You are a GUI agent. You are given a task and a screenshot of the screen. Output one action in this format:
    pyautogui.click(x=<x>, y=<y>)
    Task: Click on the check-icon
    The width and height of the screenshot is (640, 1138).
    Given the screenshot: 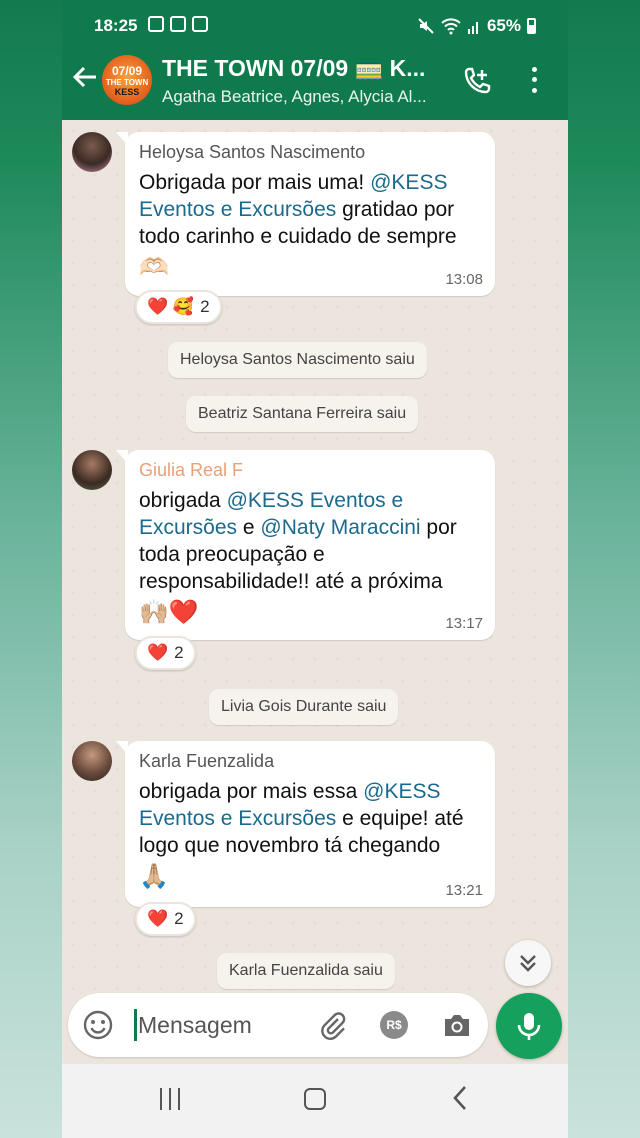 What is the action you would take?
    pyautogui.click(x=178, y=24)
    